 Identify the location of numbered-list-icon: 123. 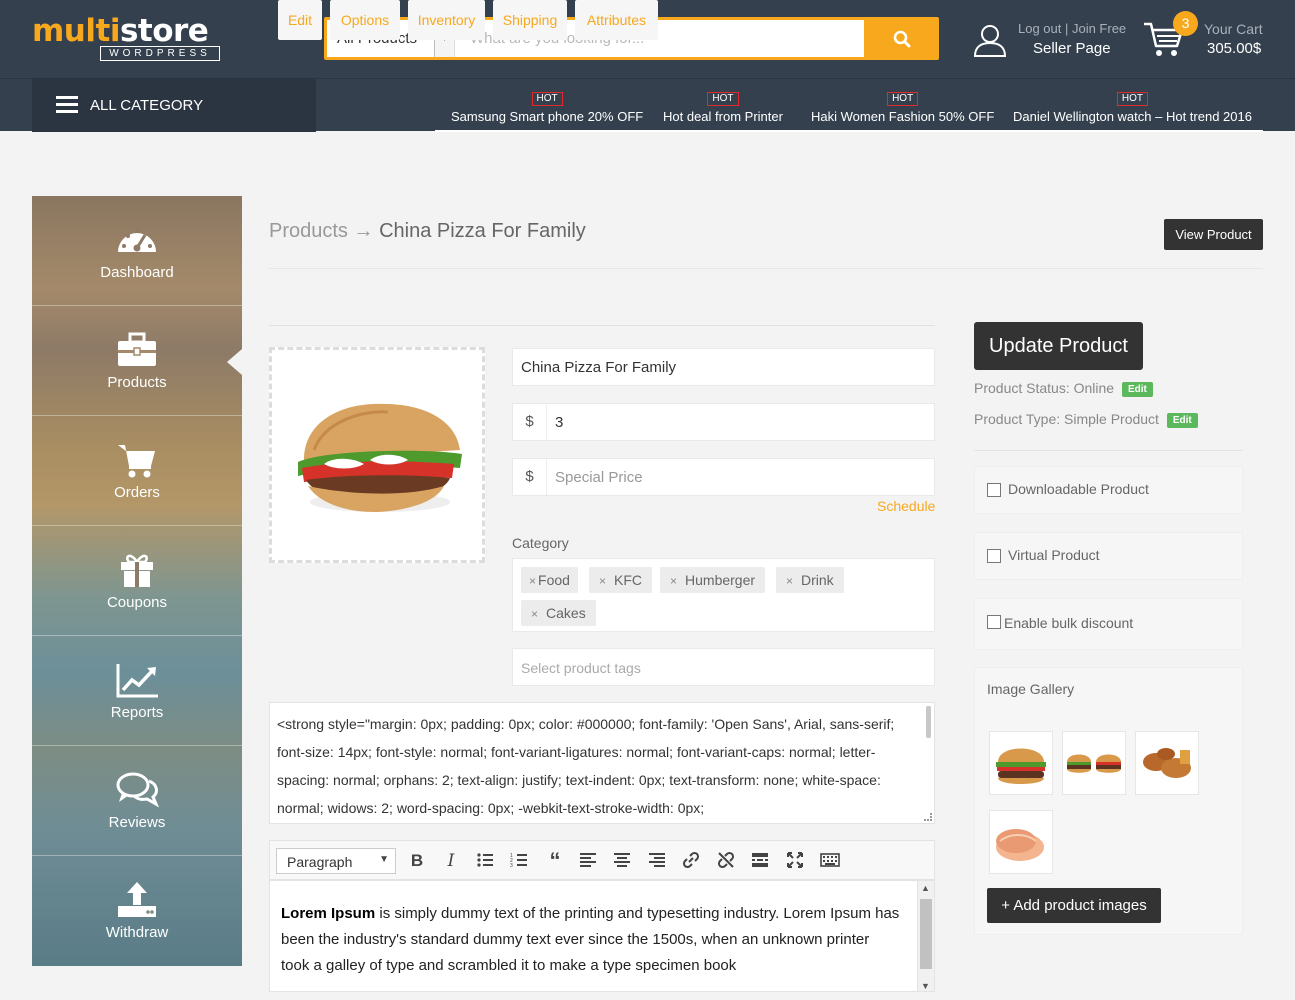
(520, 861).